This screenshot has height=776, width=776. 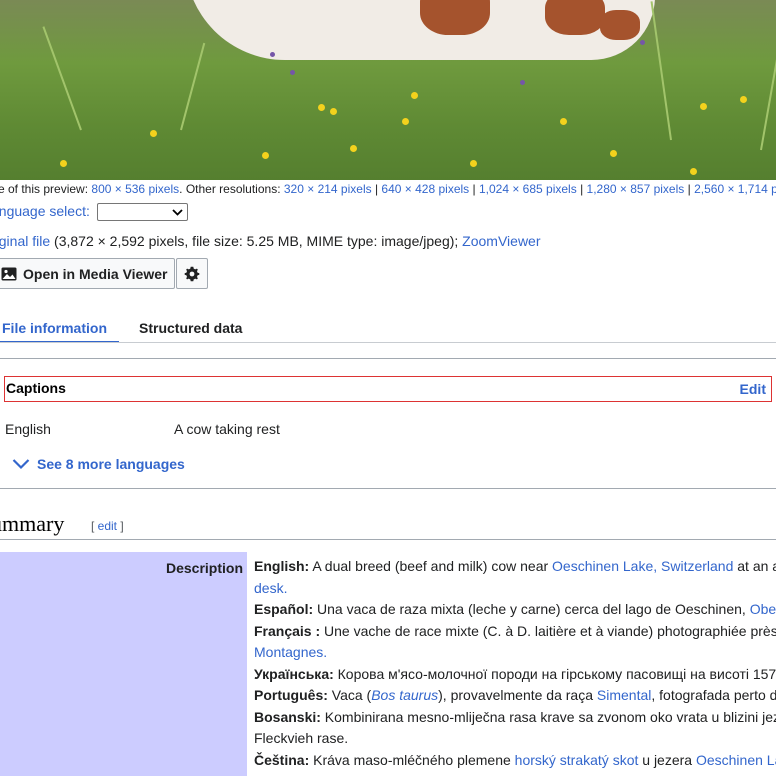 I want to click on description-text: u jezera, so click(x=667, y=759).